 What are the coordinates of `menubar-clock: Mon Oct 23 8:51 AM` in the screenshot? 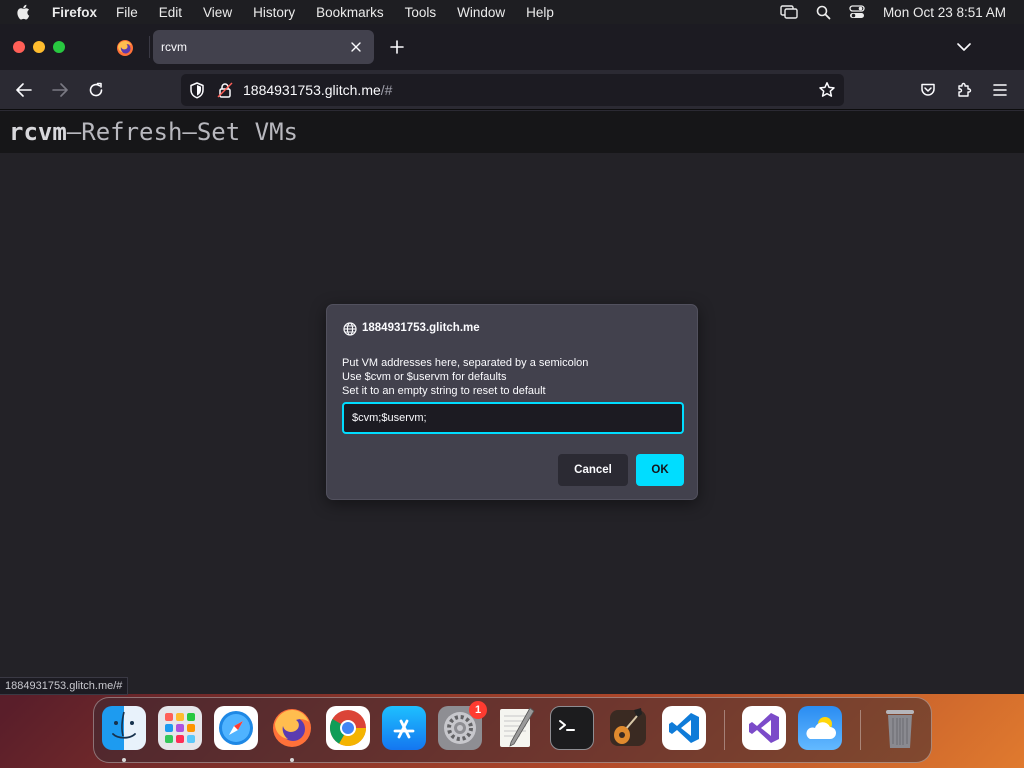 It's located at (944, 12).